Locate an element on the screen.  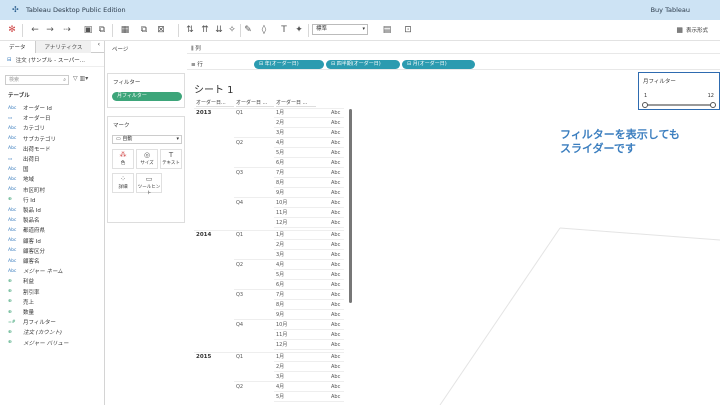
annotation-text: フィルターを表示しても スライダーです is located at coordinates (620, 142).